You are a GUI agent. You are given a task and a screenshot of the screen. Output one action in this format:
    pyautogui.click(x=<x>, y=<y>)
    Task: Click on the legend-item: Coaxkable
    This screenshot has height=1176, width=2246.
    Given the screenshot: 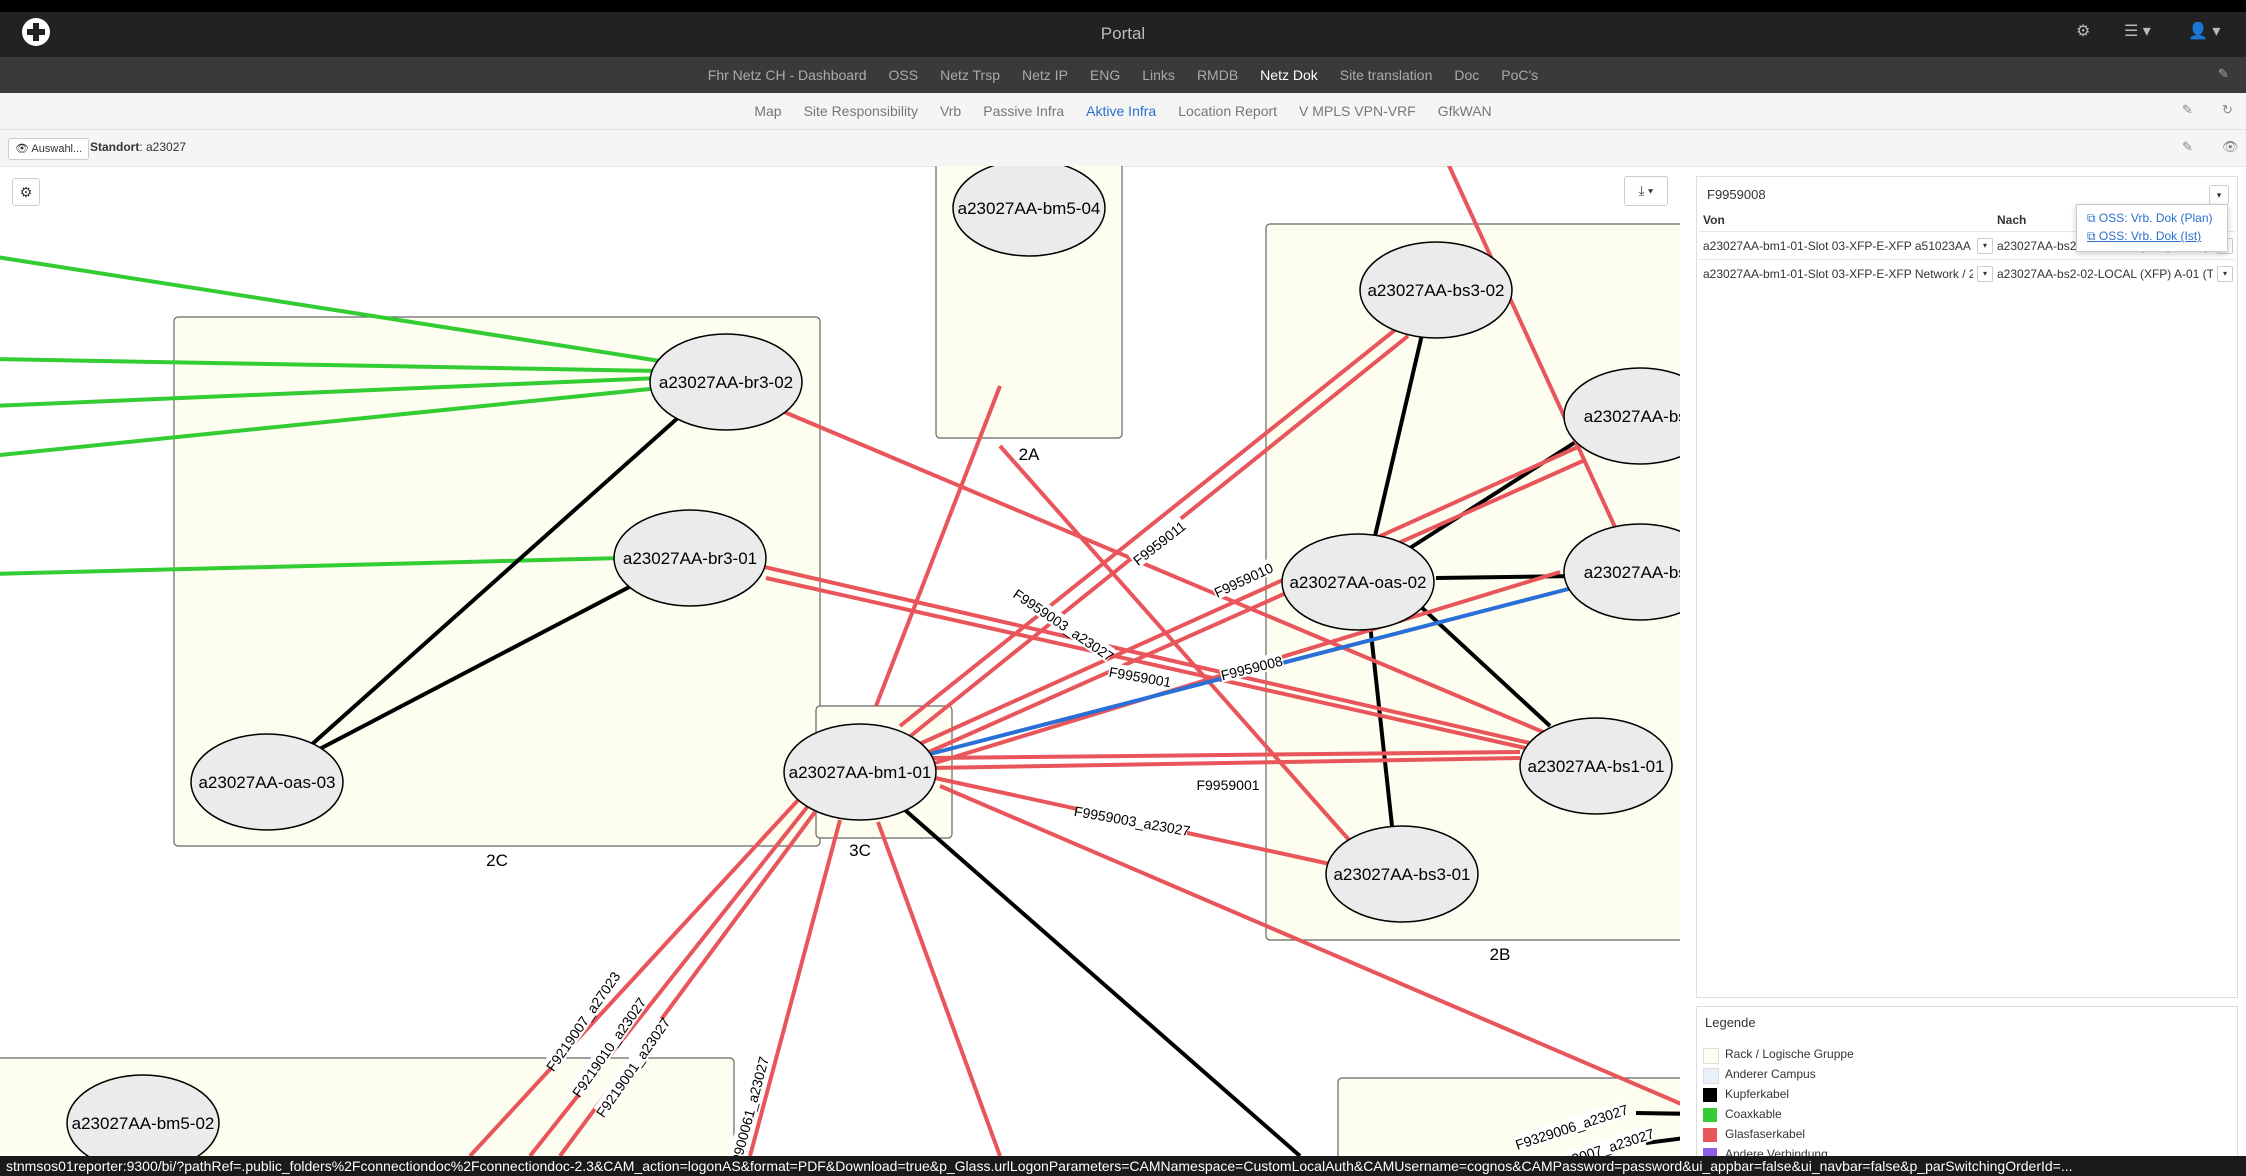 What is the action you would take?
    pyautogui.click(x=1903, y=1114)
    